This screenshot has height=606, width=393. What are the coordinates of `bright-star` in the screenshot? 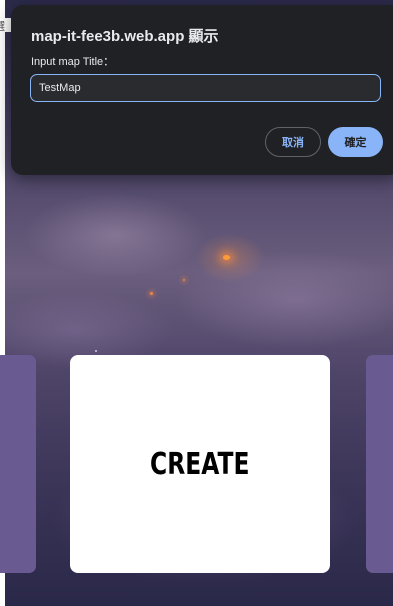 It's located at (226, 257).